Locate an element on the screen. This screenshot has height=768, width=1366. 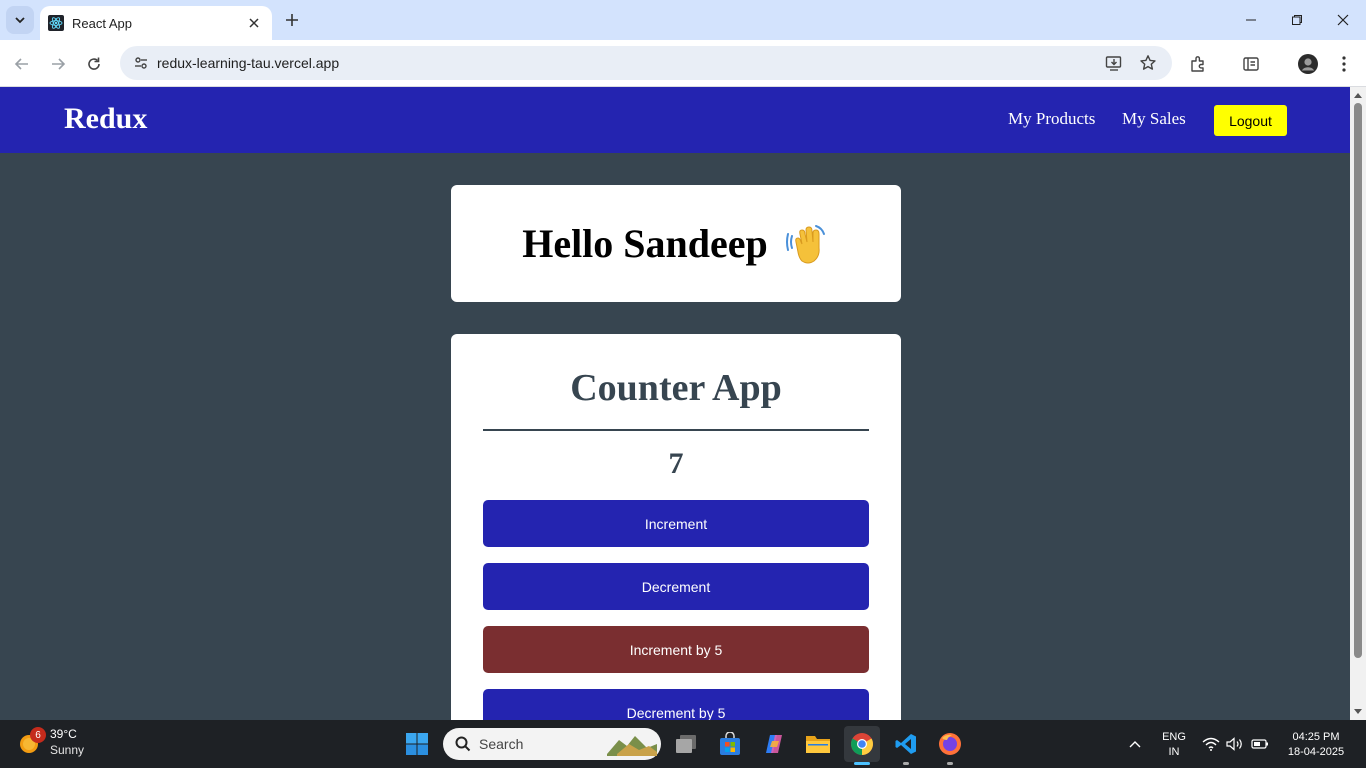
chevron-down-icon is located at coordinates (20, 20).